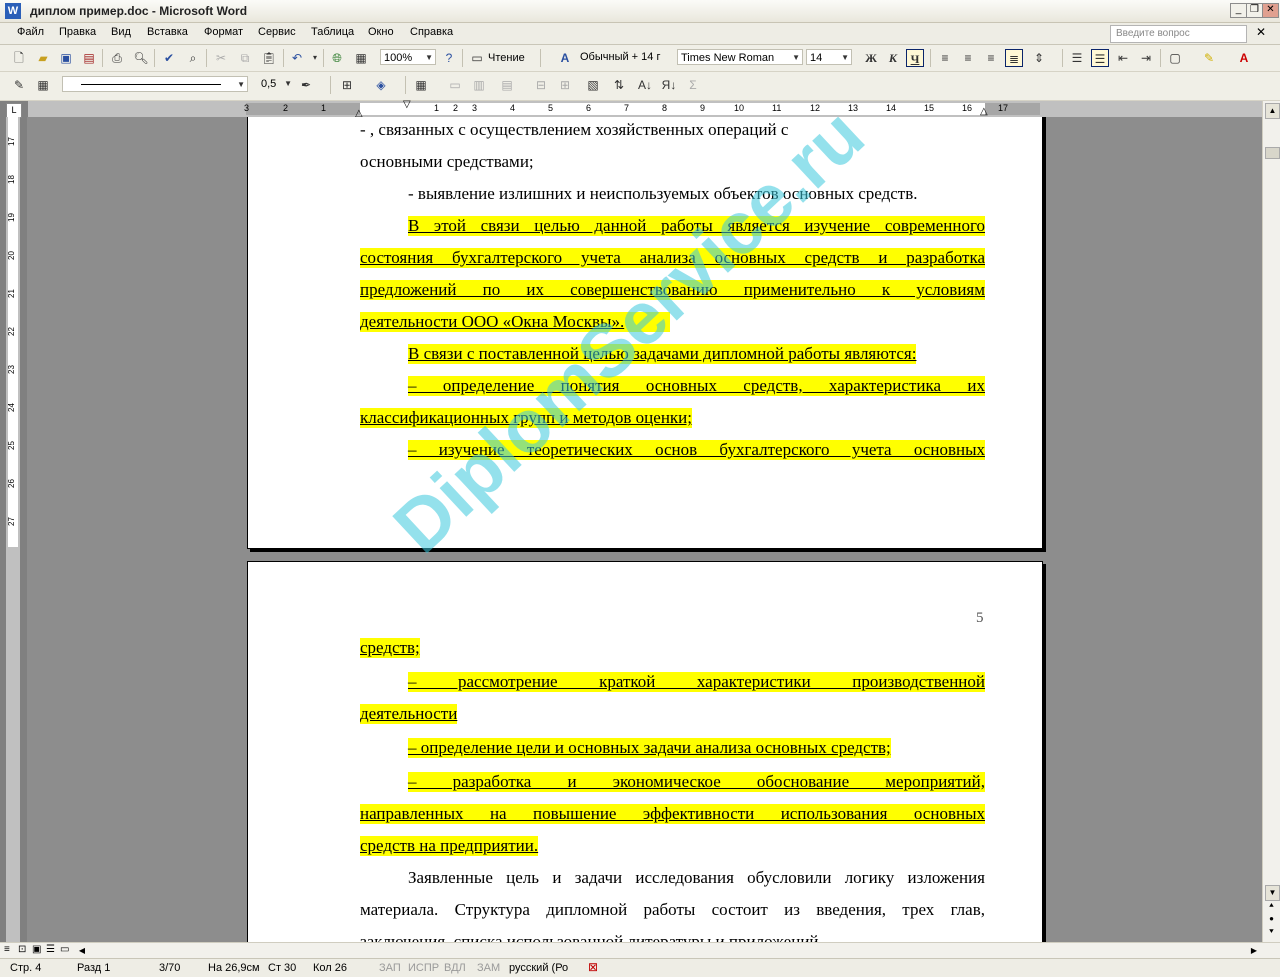 This screenshot has width=1280, height=977. What do you see at coordinates (693, 85) in the screenshot?
I see `autosum-icon: Σ` at bounding box center [693, 85].